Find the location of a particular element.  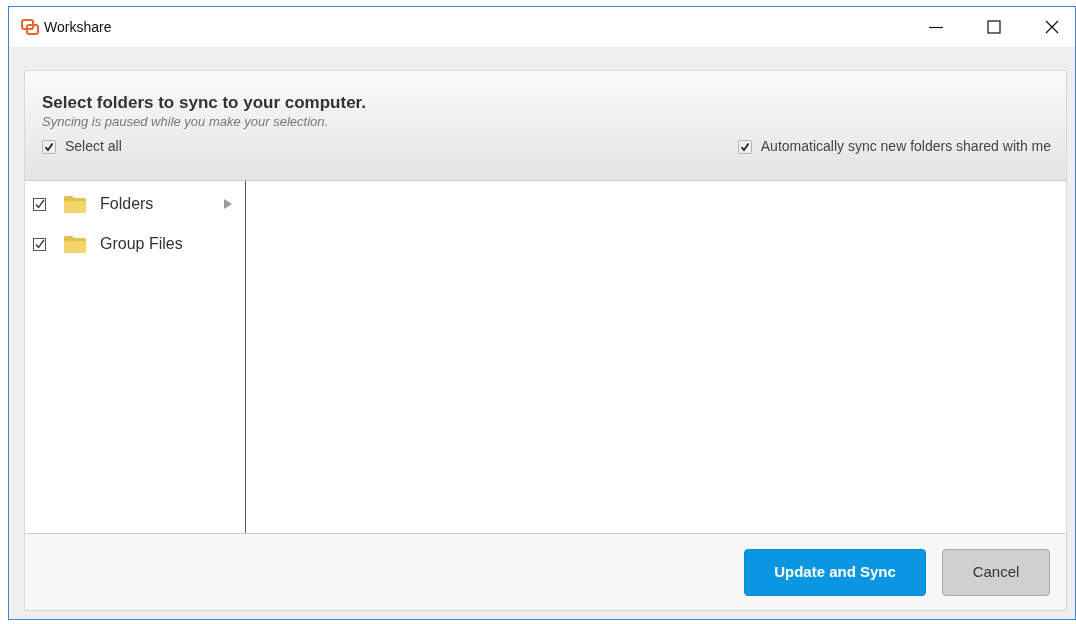

folder-label: Folders is located at coordinates (127, 204).